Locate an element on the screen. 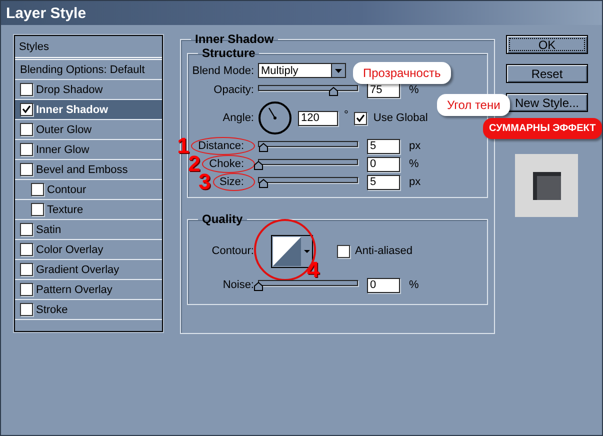 The height and width of the screenshot is (436, 603). number-marker: 2 is located at coordinates (194, 164).